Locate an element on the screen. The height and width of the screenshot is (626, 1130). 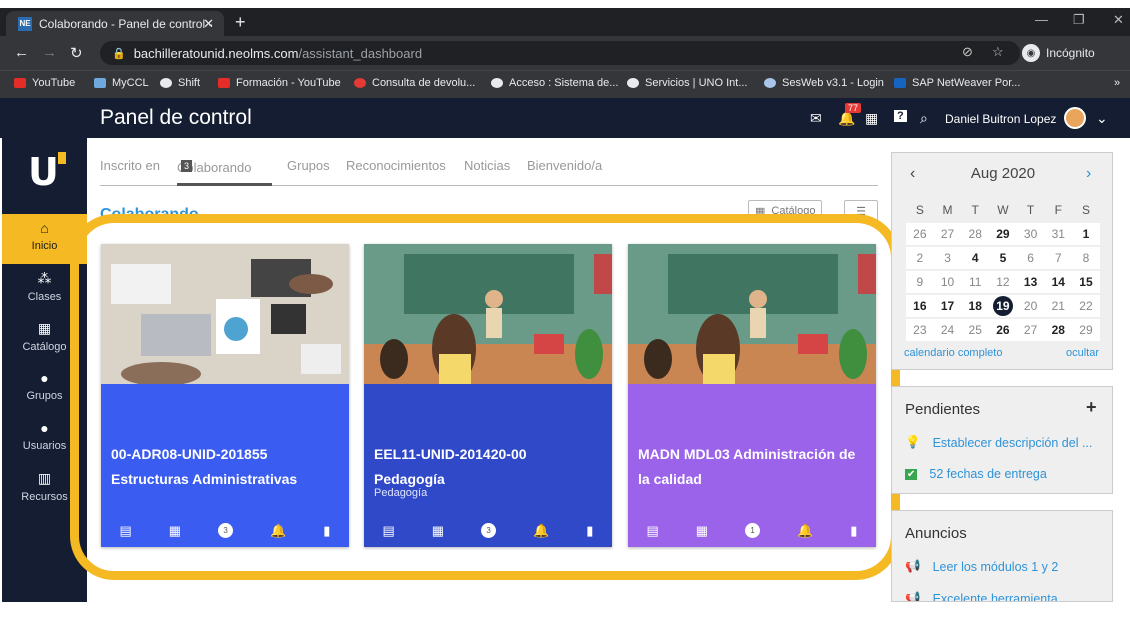
bookmark-star-icon: ☆ is located at coordinates (998, 52).